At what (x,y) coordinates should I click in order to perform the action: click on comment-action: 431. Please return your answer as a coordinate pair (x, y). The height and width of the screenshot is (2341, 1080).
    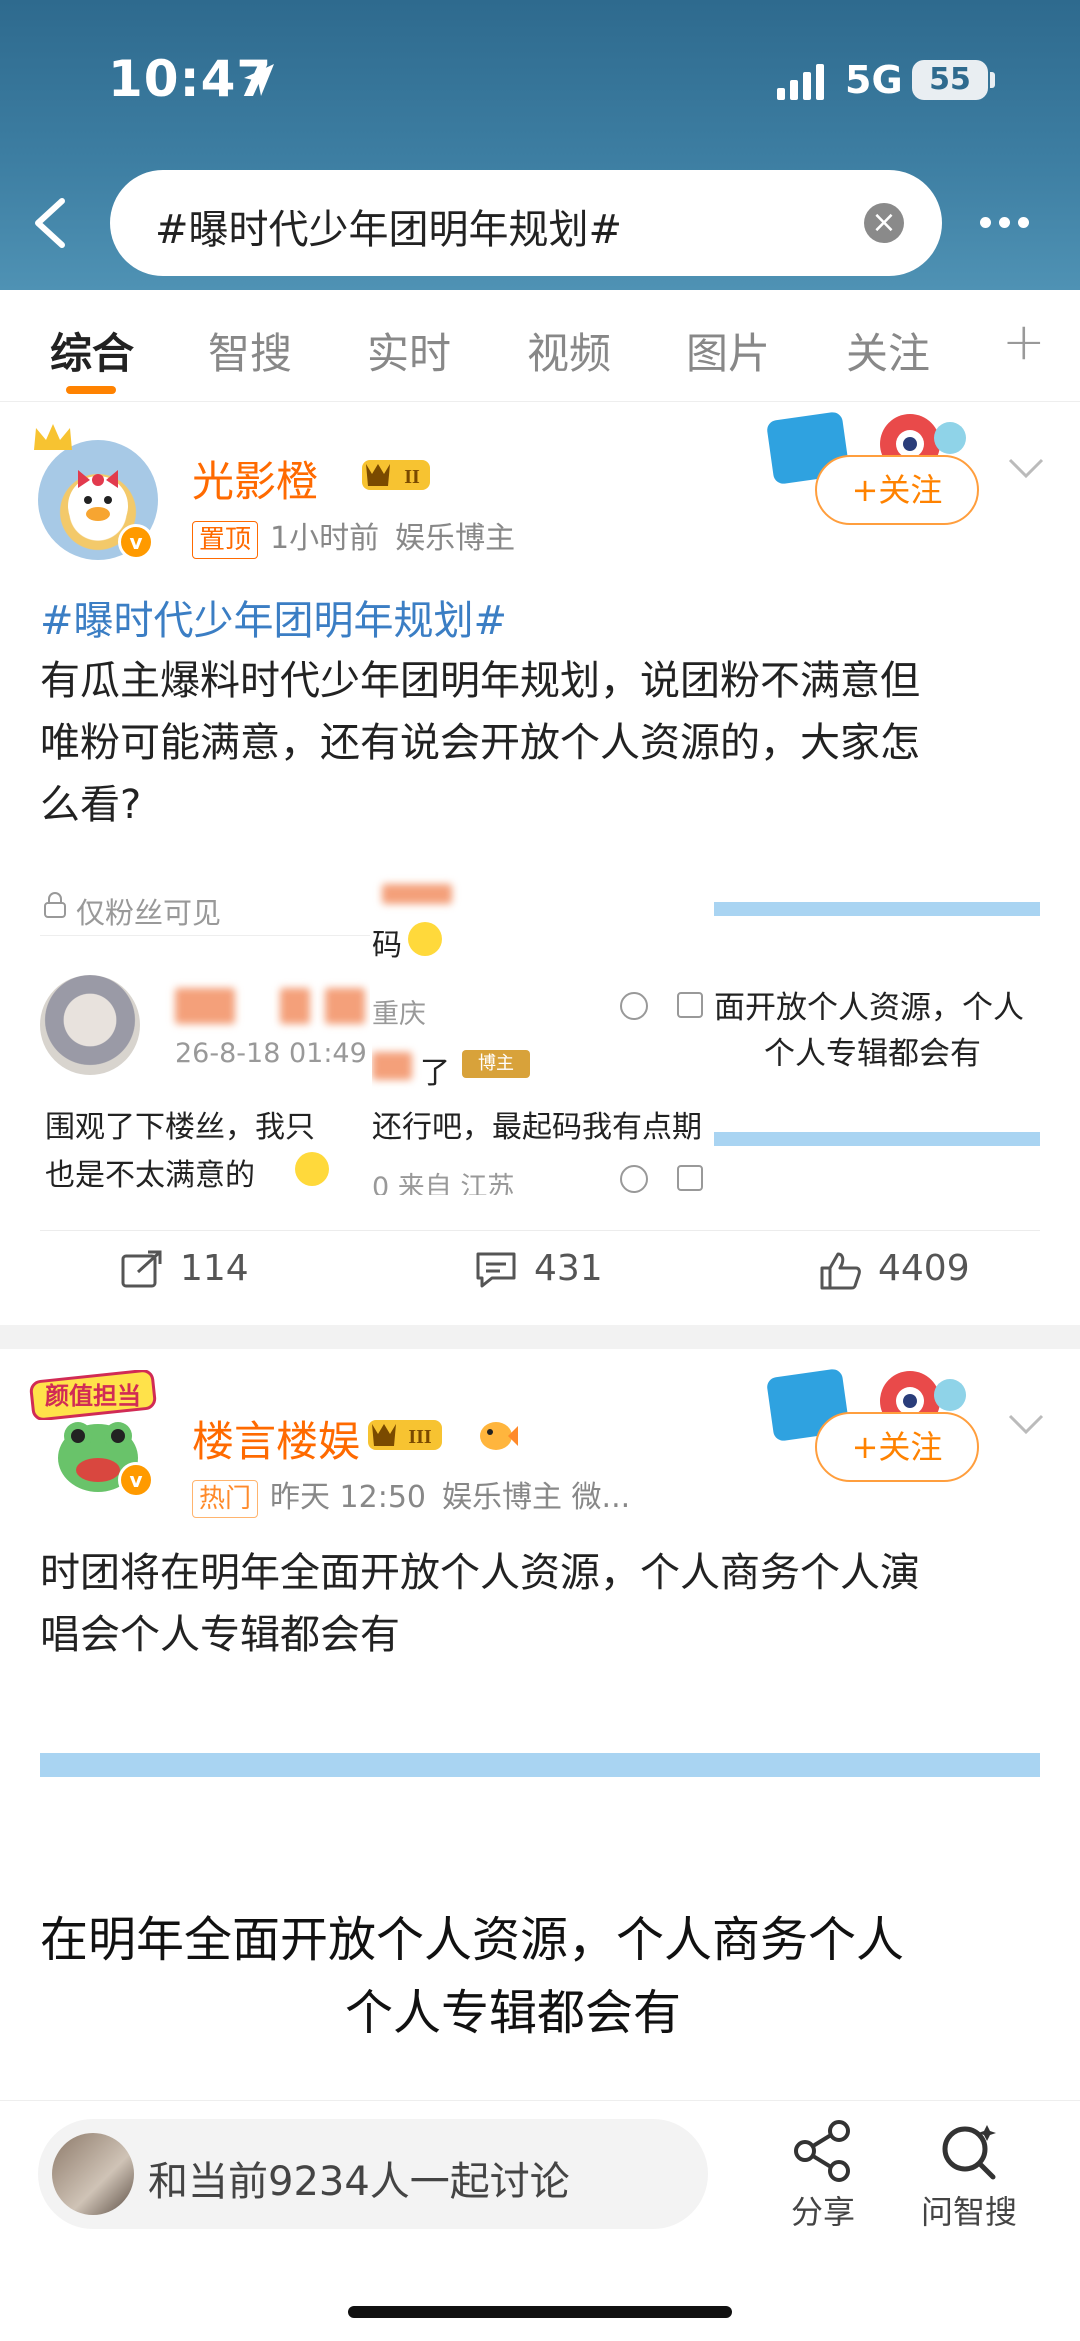
    Looking at the image, I should click on (544, 1270).